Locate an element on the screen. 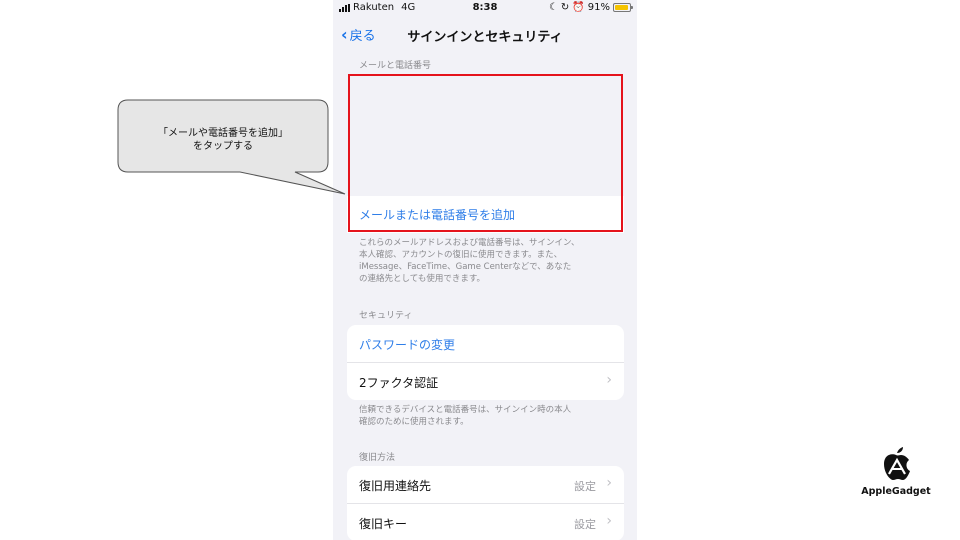 This screenshot has width=960, height=540. callout-text: 「メールや電話番号を追加」 をタップする is located at coordinates (223, 140).